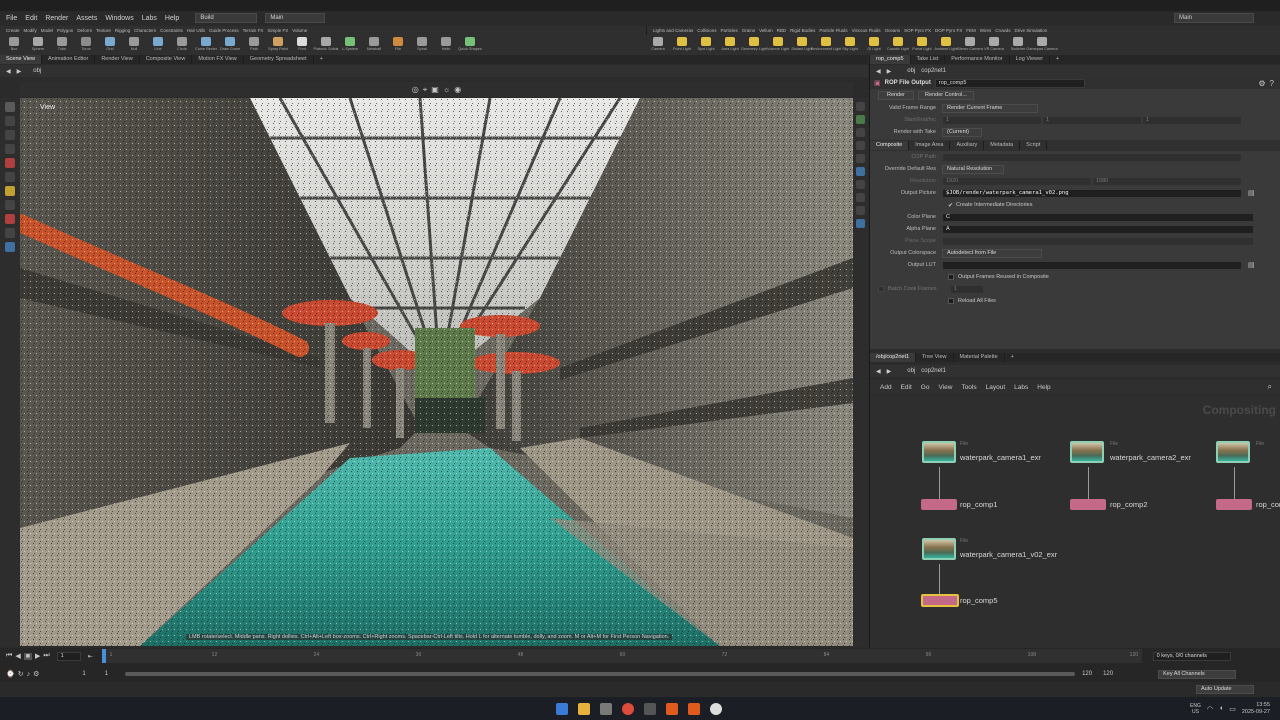 The image size is (1280, 720). I want to click on tab-rop-comp5: rop_comp5, so click(890, 59).